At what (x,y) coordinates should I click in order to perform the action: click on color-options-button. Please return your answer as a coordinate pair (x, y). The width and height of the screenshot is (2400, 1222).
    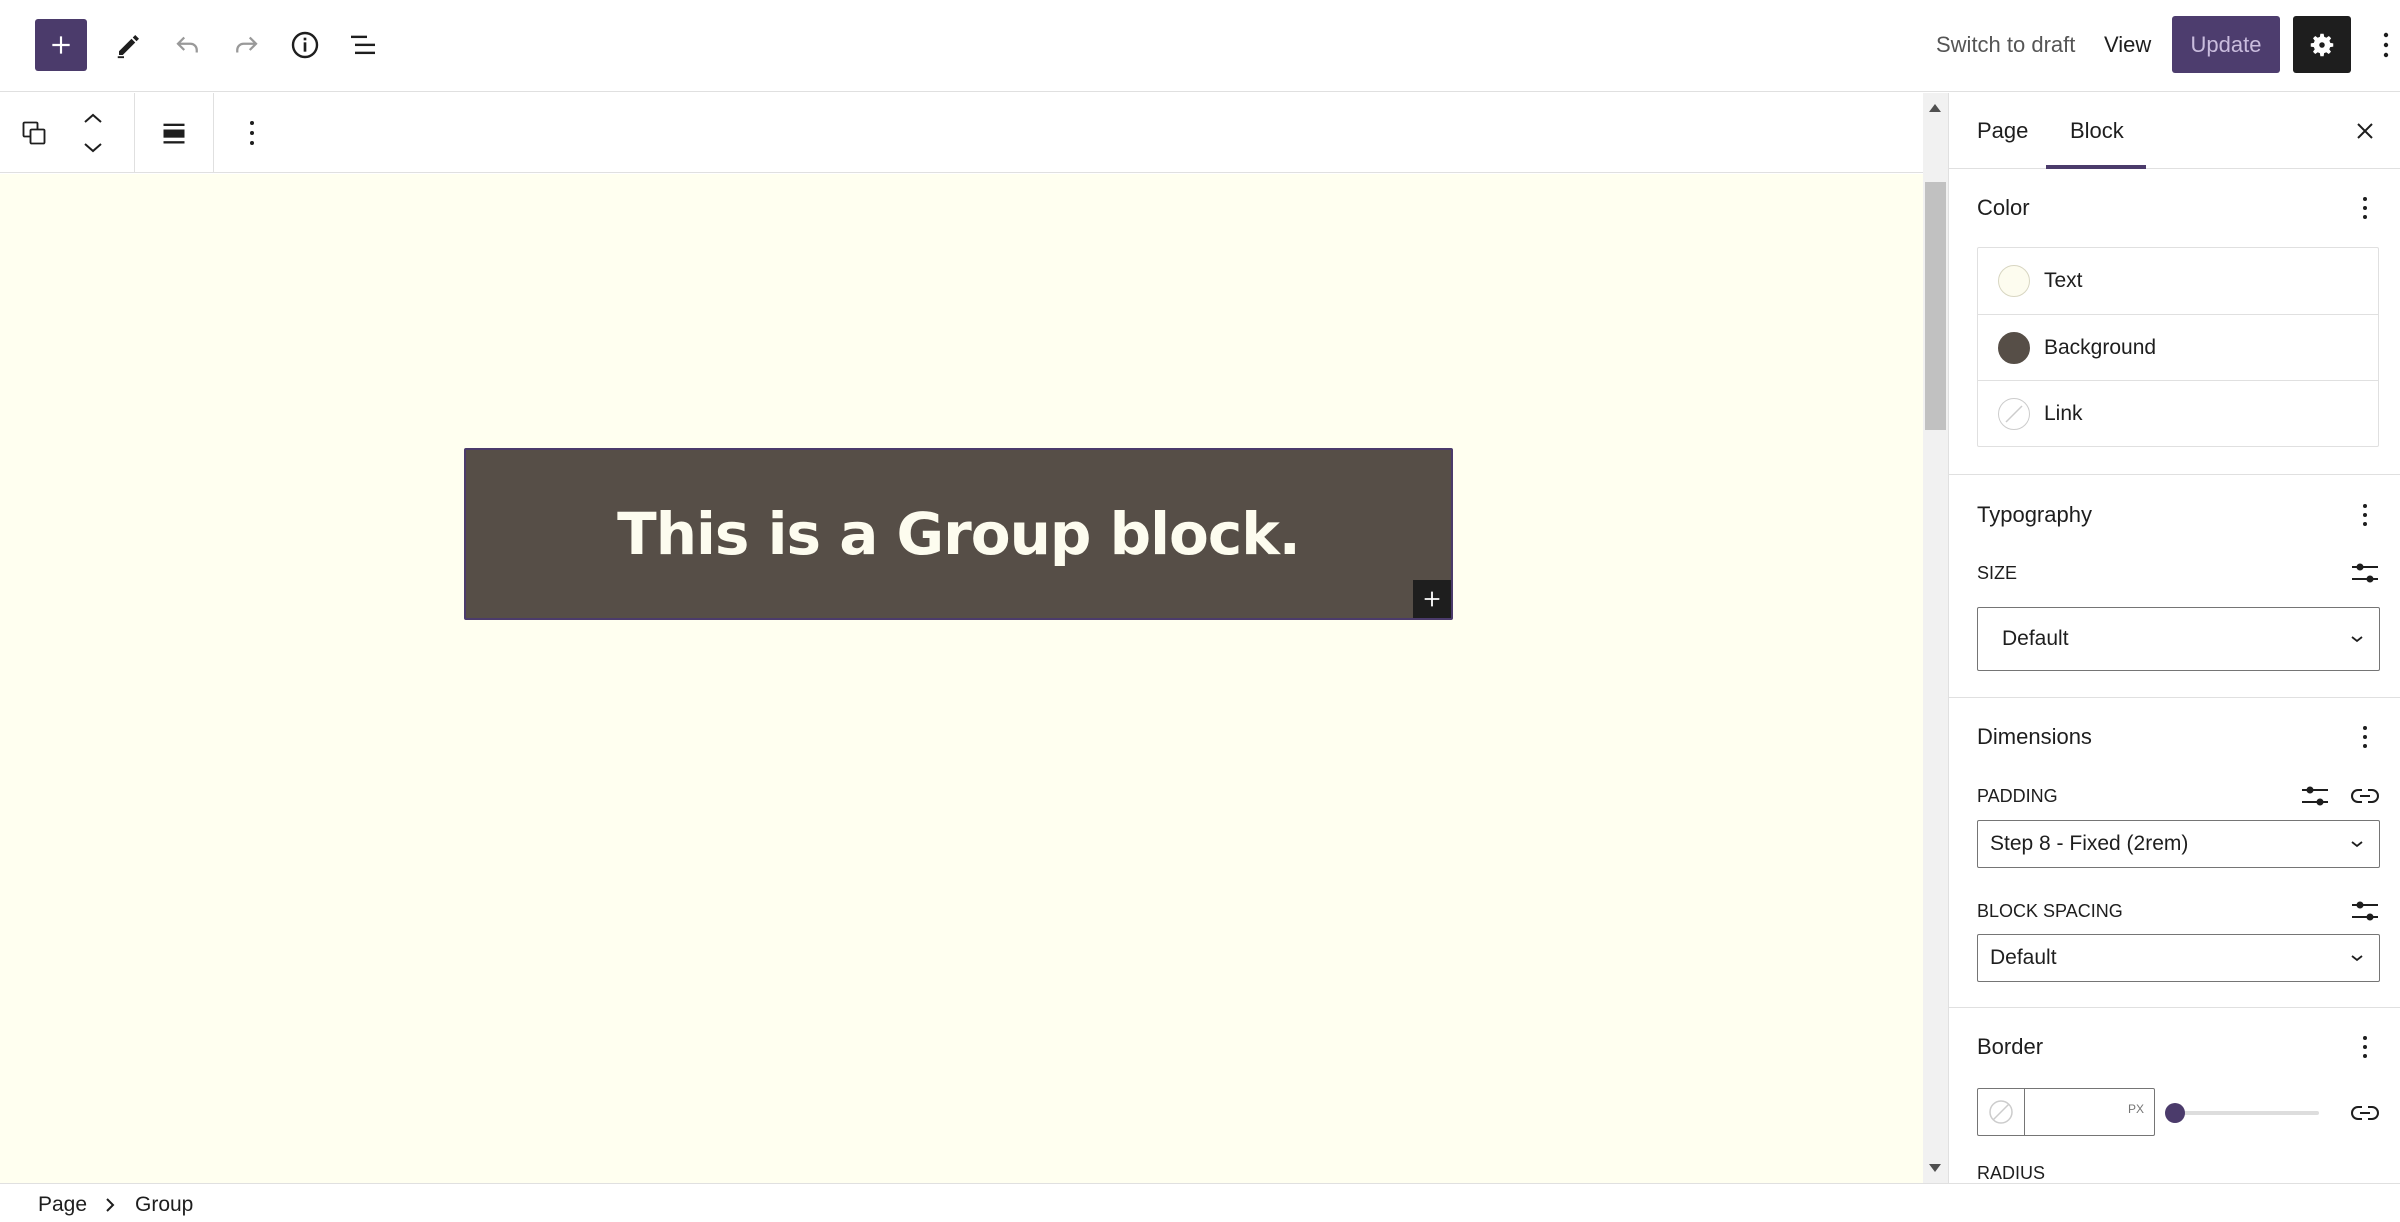
    Looking at the image, I should click on (2365, 208).